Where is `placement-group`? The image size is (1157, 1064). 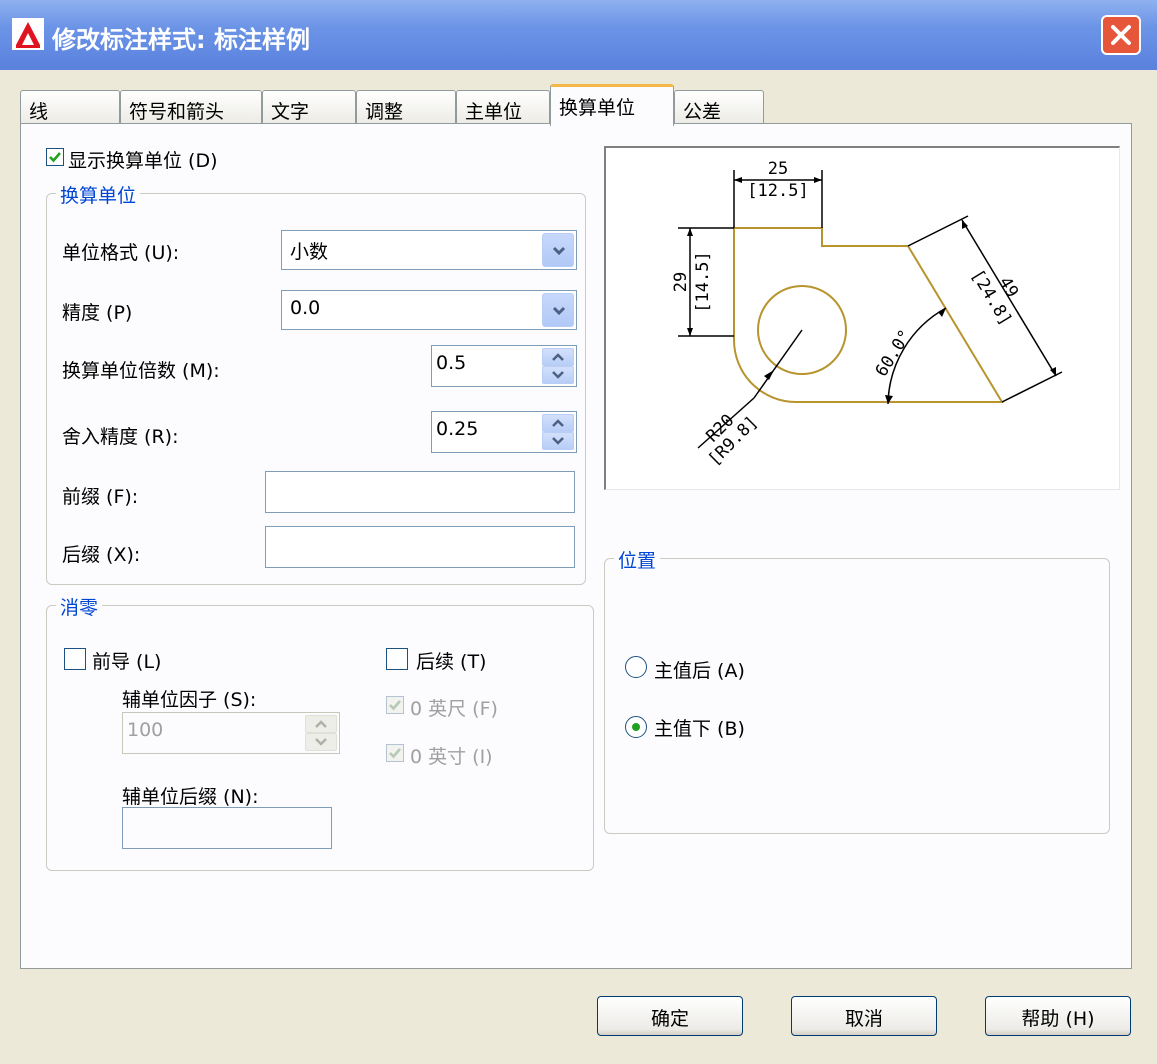 placement-group is located at coordinates (857, 696).